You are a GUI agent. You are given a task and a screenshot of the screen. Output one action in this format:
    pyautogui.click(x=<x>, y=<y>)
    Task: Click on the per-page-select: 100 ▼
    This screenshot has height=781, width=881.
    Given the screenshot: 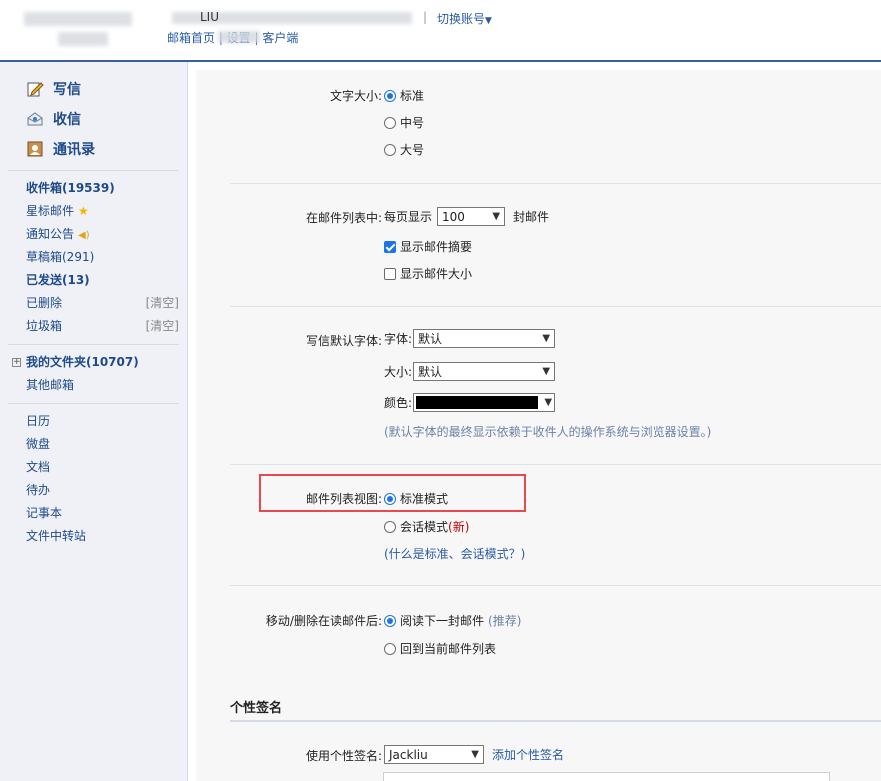 What is the action you would take?
    pyautogui.click(x=471, y=216)
    